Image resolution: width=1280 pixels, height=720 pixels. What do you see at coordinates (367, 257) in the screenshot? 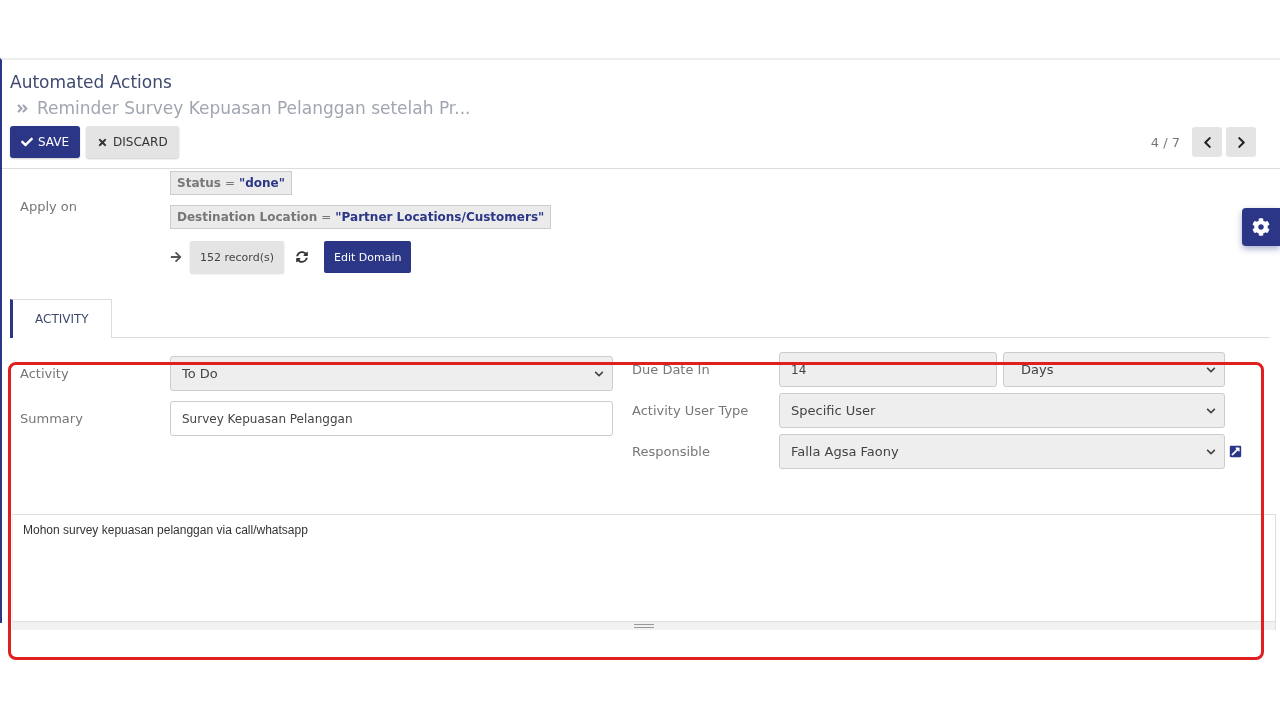
I see `edit-domain-button: Edit Domain` at bounding box center [367, 257].